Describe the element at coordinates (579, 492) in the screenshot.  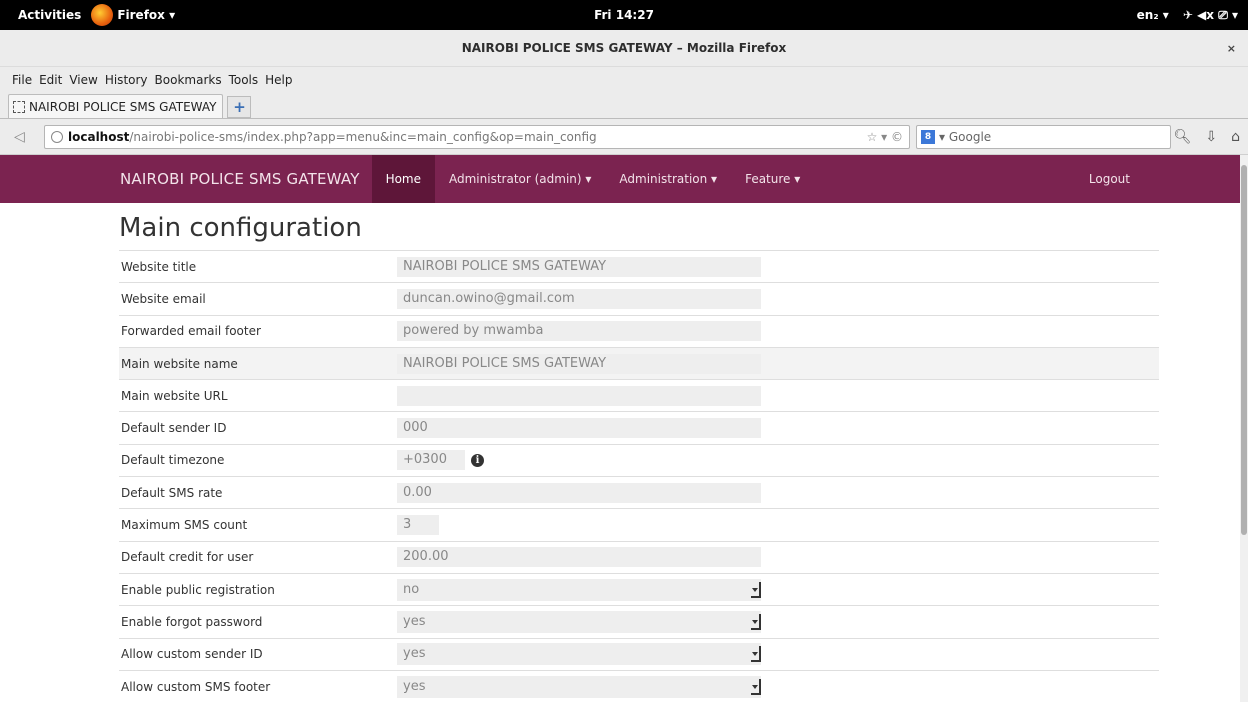
I see `sms-rate-input: 0.00` at that location.